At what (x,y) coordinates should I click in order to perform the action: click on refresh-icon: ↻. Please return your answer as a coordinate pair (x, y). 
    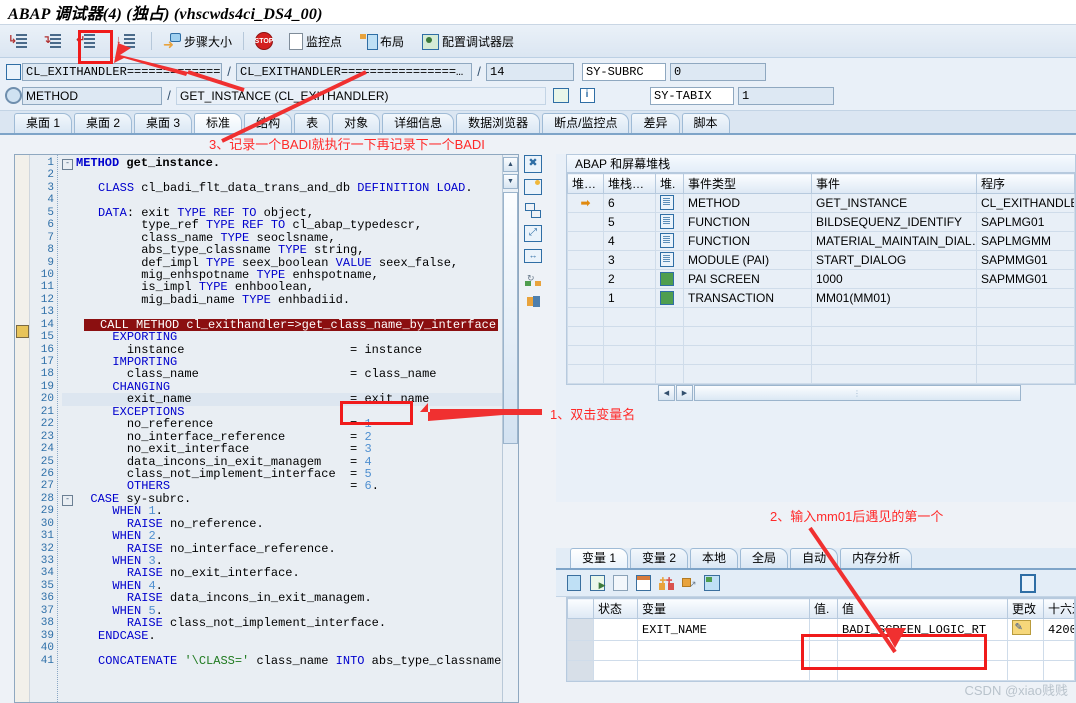
    Looking at the image, I should click on (533, 279).